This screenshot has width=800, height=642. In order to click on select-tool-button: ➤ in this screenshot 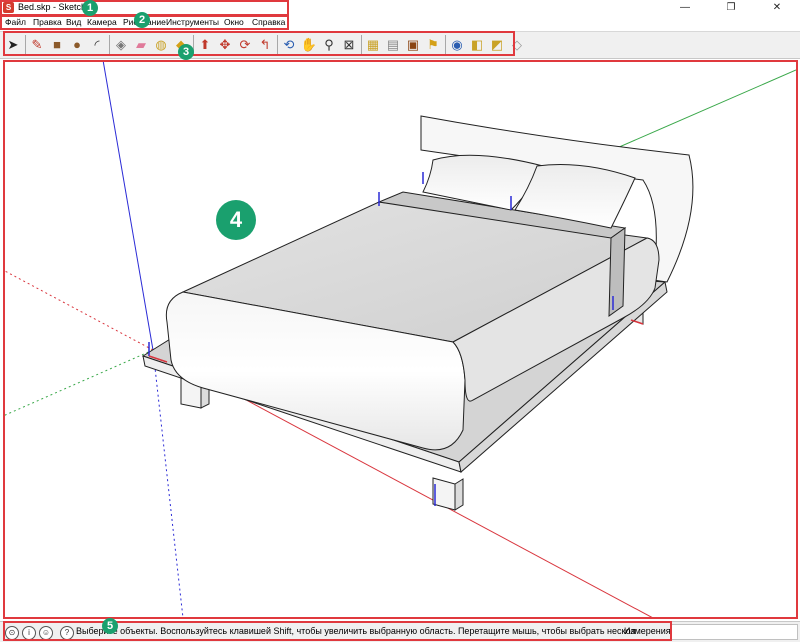, I will do `click(13, 45)`.